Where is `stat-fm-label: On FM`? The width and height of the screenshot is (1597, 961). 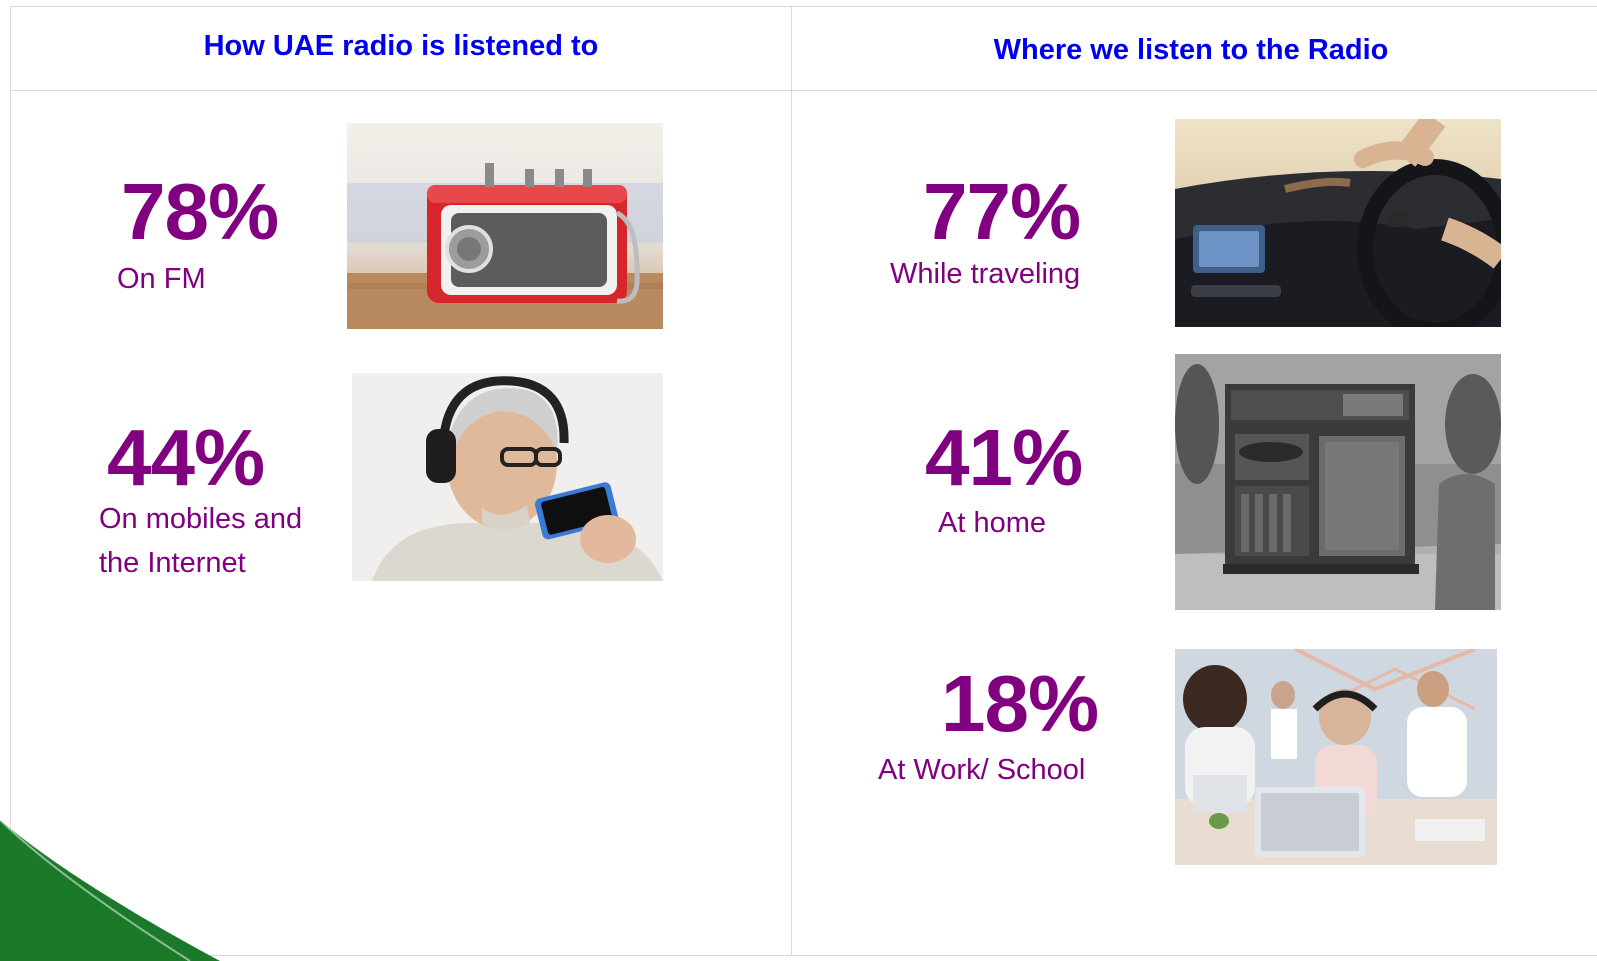
stat-fm-label: On FM is located at coordinates (161, 279).